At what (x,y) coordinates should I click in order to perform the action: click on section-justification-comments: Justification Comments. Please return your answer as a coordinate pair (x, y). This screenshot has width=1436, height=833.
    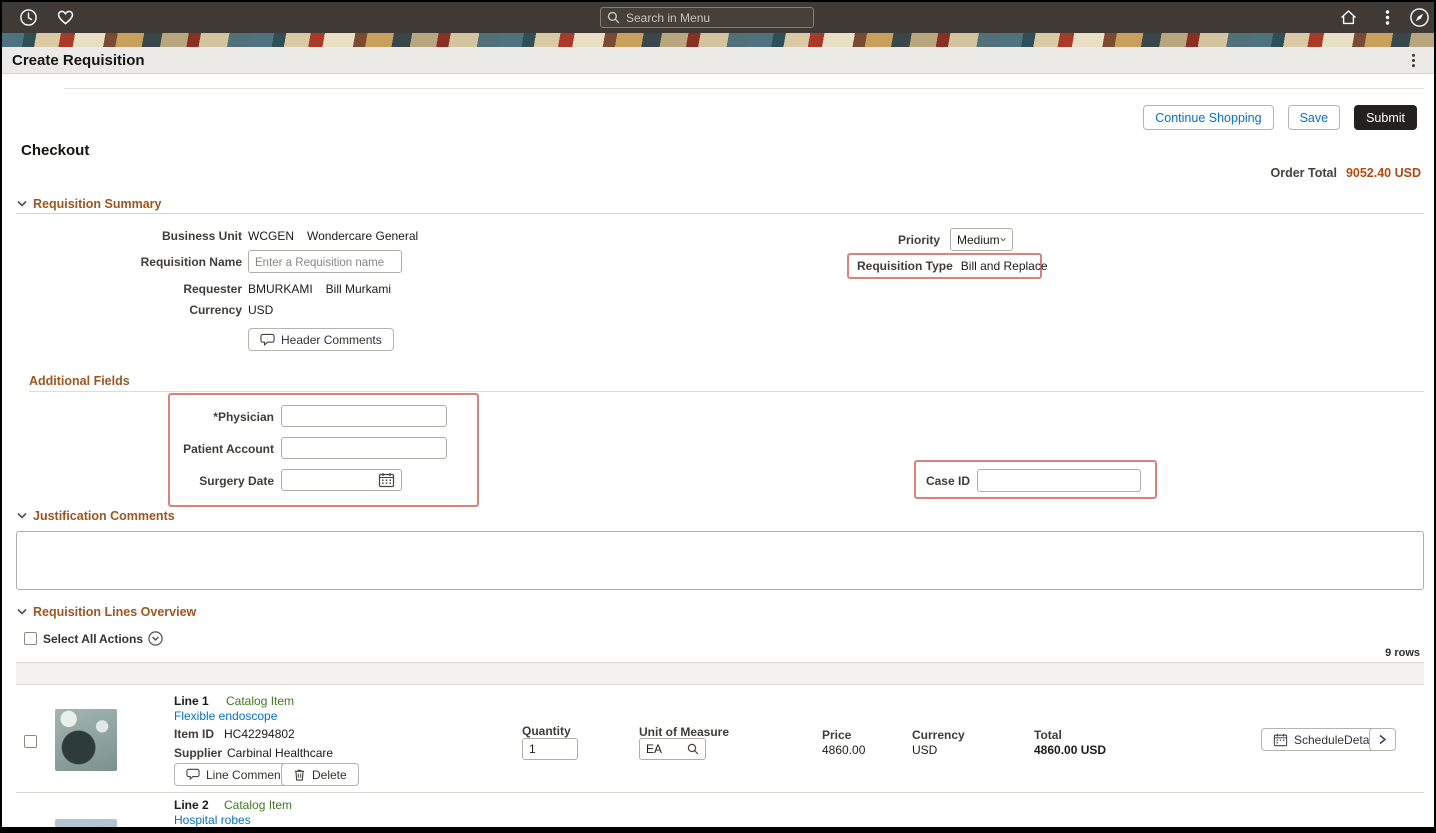
    Looking at the image, I should click on (95, 516).